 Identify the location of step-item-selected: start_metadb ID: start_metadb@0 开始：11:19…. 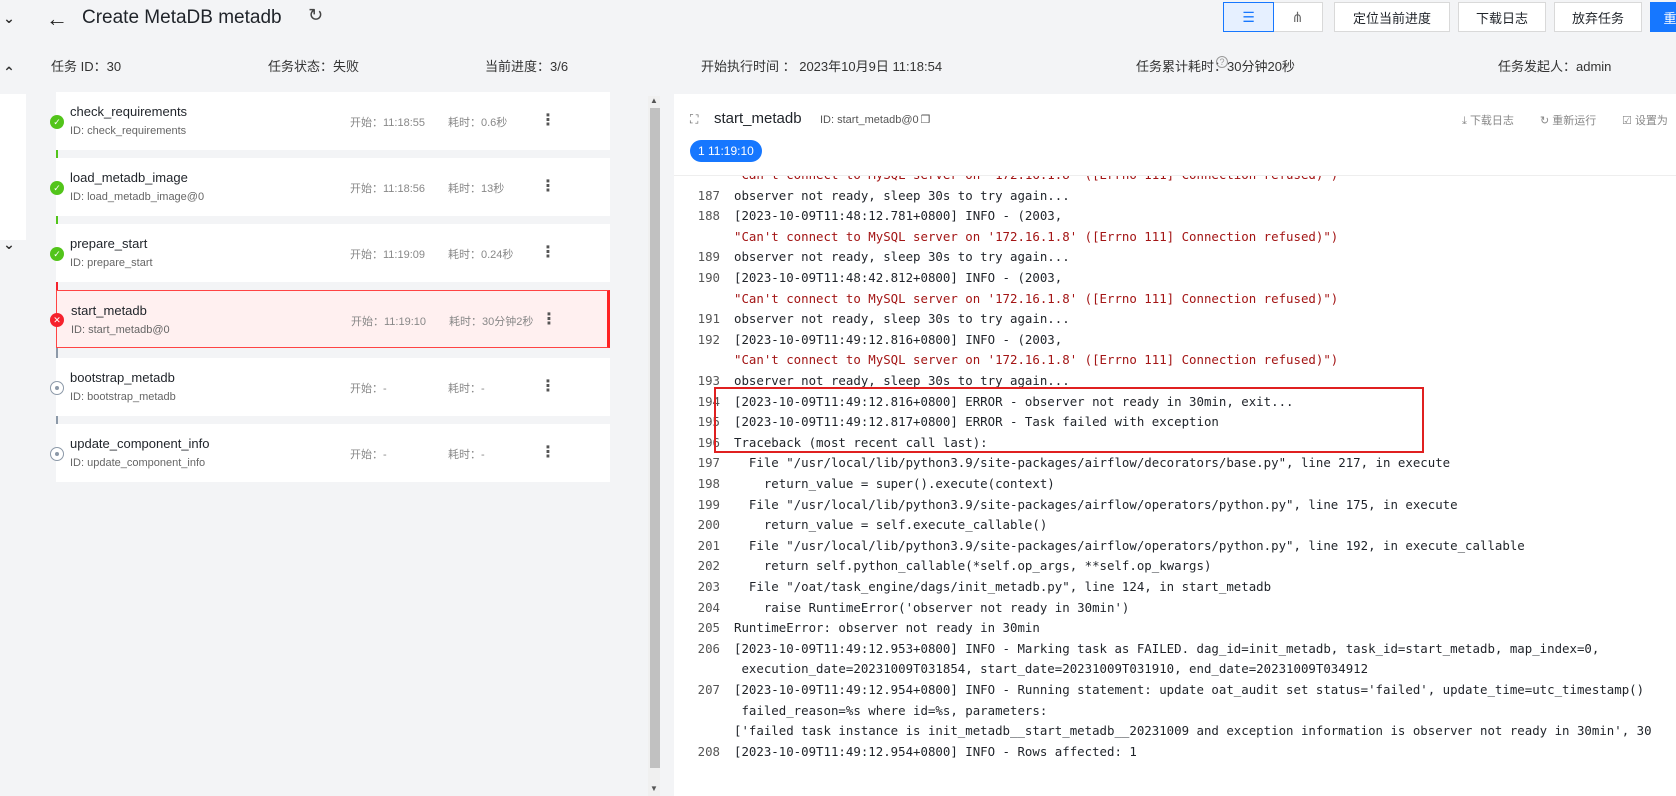
(333, 319).